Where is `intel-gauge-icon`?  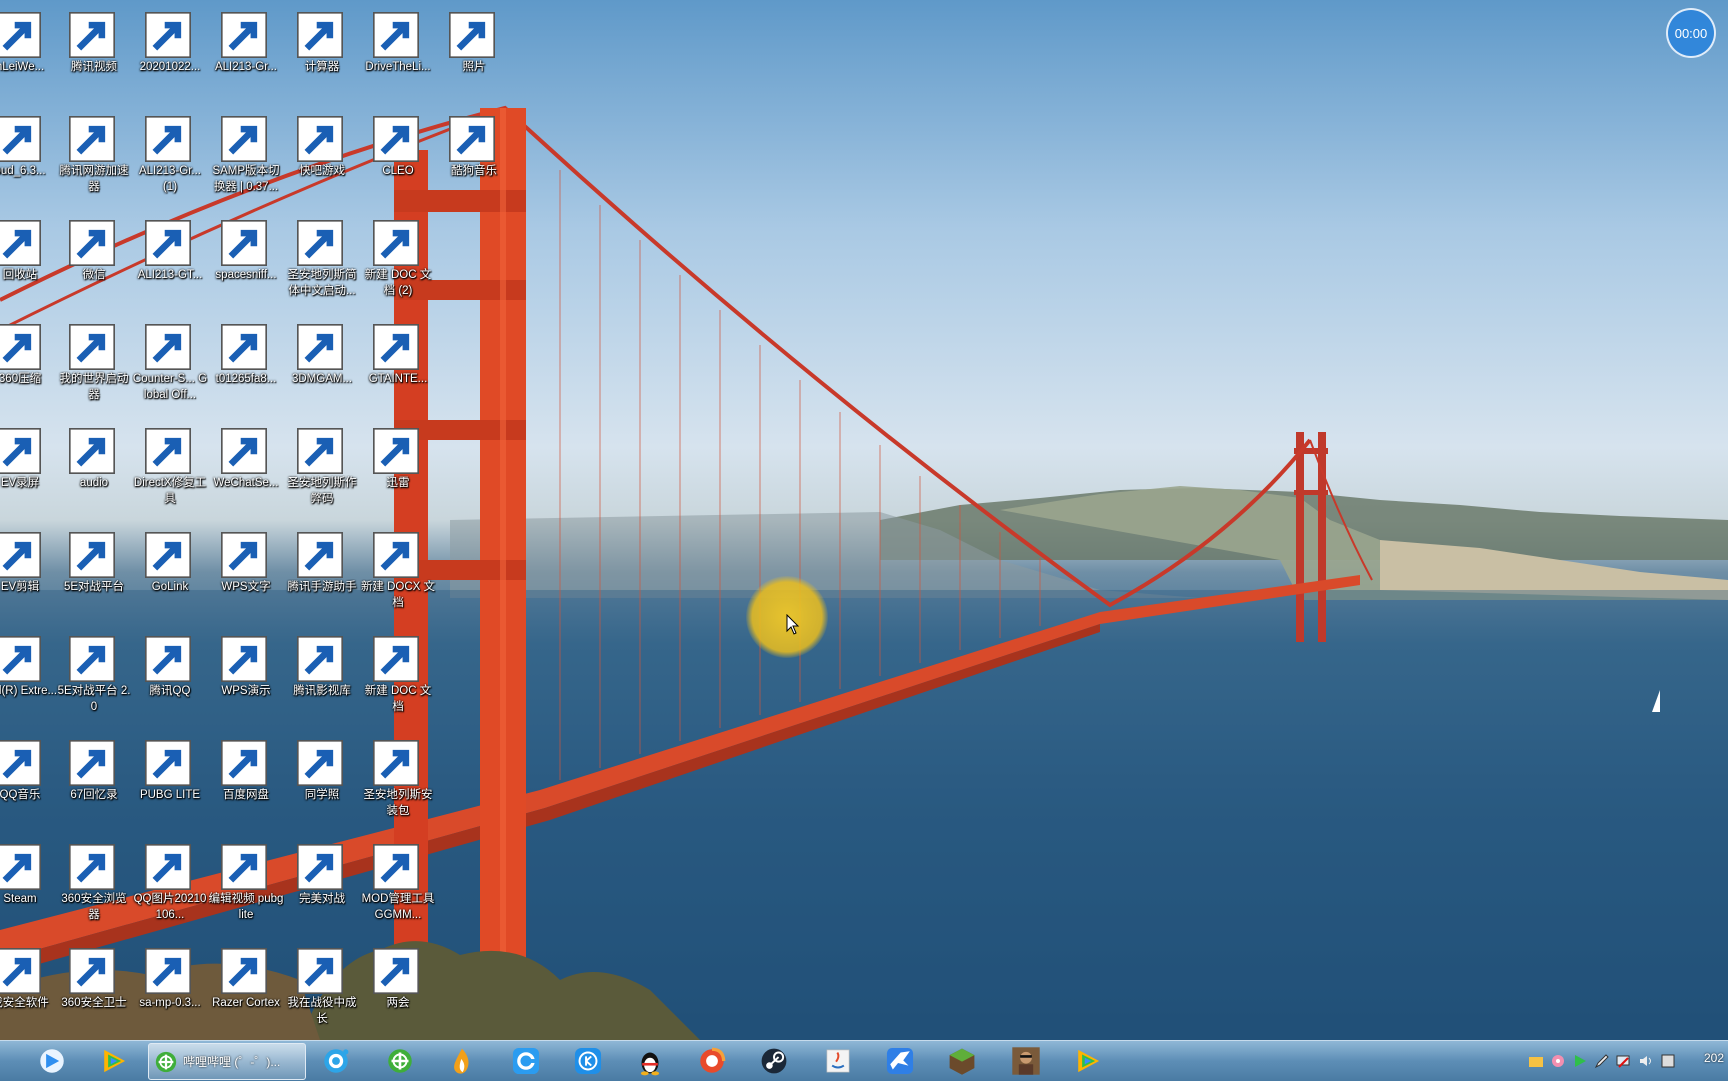
intel-gauge-icon is located at coordinates (21, 658).